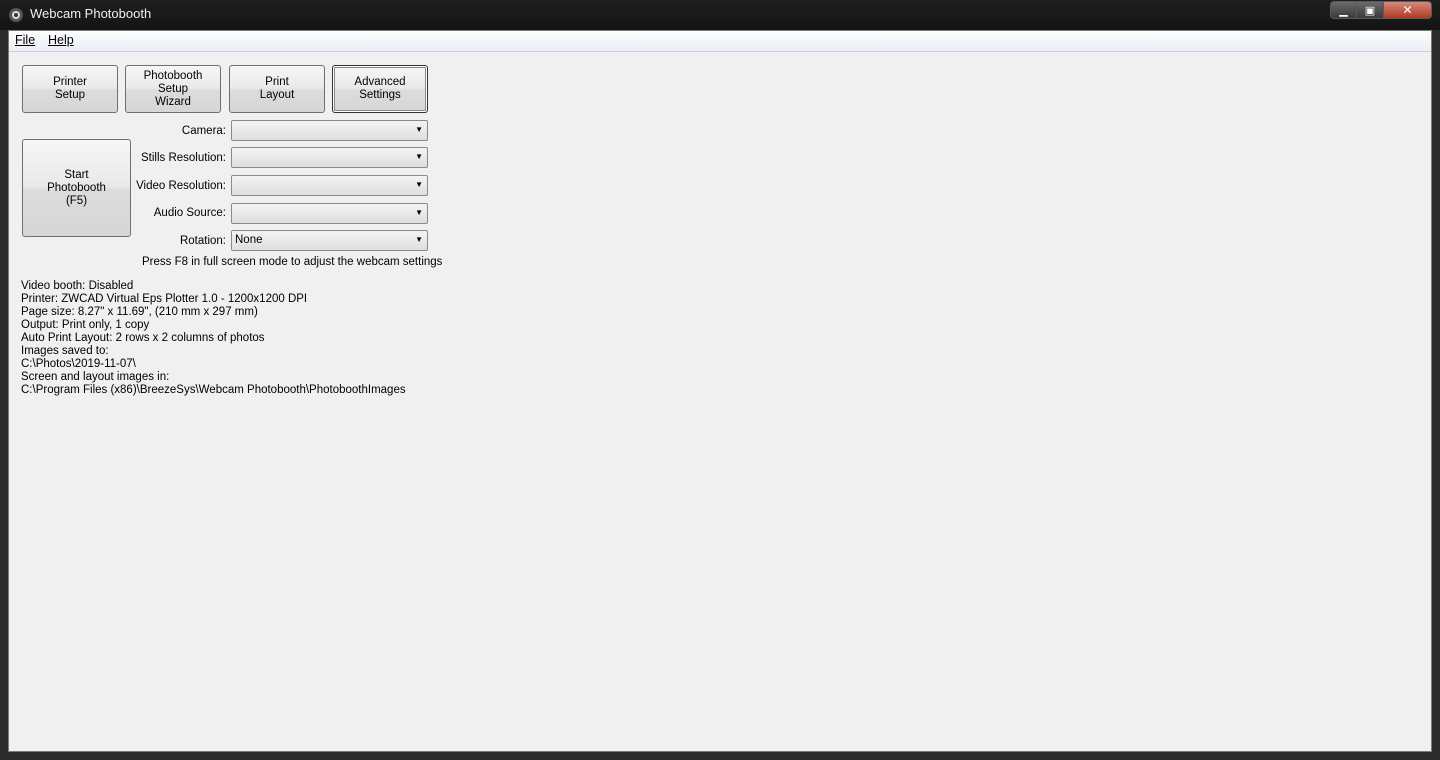 This screenshot has width=1440, height=760. What do you see at coordinates (78, 364) in the screenshot?
I see `info-line-images-path: C:\Photos\2019-11-07\` at bounding box center [78, 364].